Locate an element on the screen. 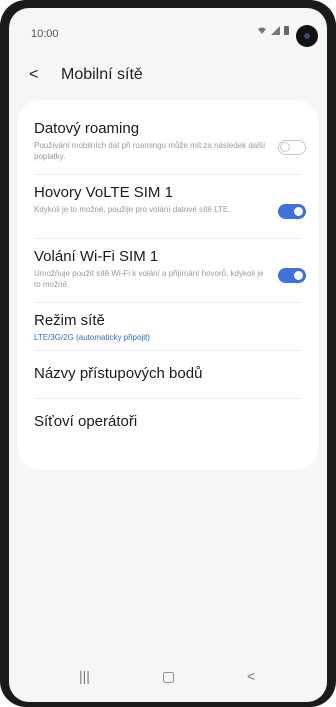 This screenshot has height=707, width=336. volte-toggle is located at coordinates (292, 211).